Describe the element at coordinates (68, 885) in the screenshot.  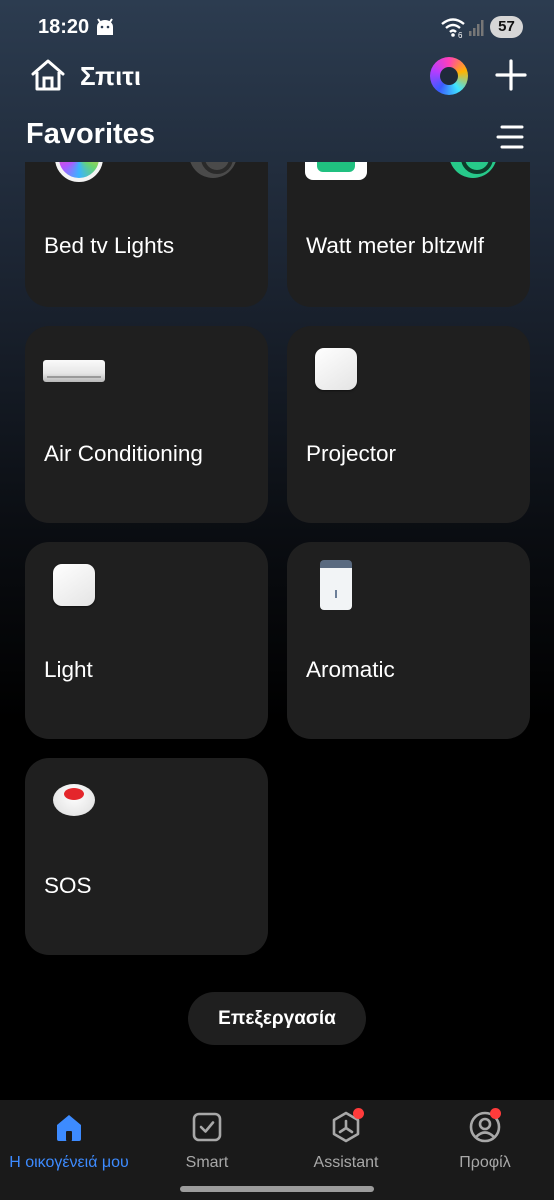
I see `device-name: SOS` at that location.